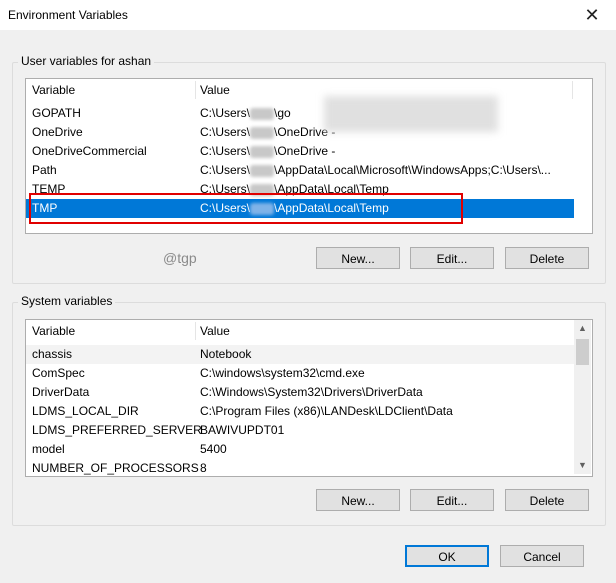 This screenshot has height=583, width=616. Describe the element at coordinates (245, 113) in the screenshot. I see `variable-value: C:\Users\ \go` at that location.